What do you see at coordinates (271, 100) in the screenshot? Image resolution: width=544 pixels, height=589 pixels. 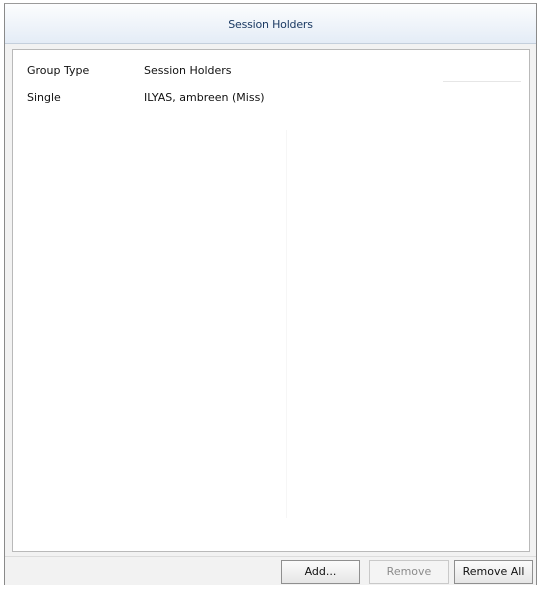 I see `table-row: Single ILYAS, ambreen (Miss)` at bounding box center [271, 100].